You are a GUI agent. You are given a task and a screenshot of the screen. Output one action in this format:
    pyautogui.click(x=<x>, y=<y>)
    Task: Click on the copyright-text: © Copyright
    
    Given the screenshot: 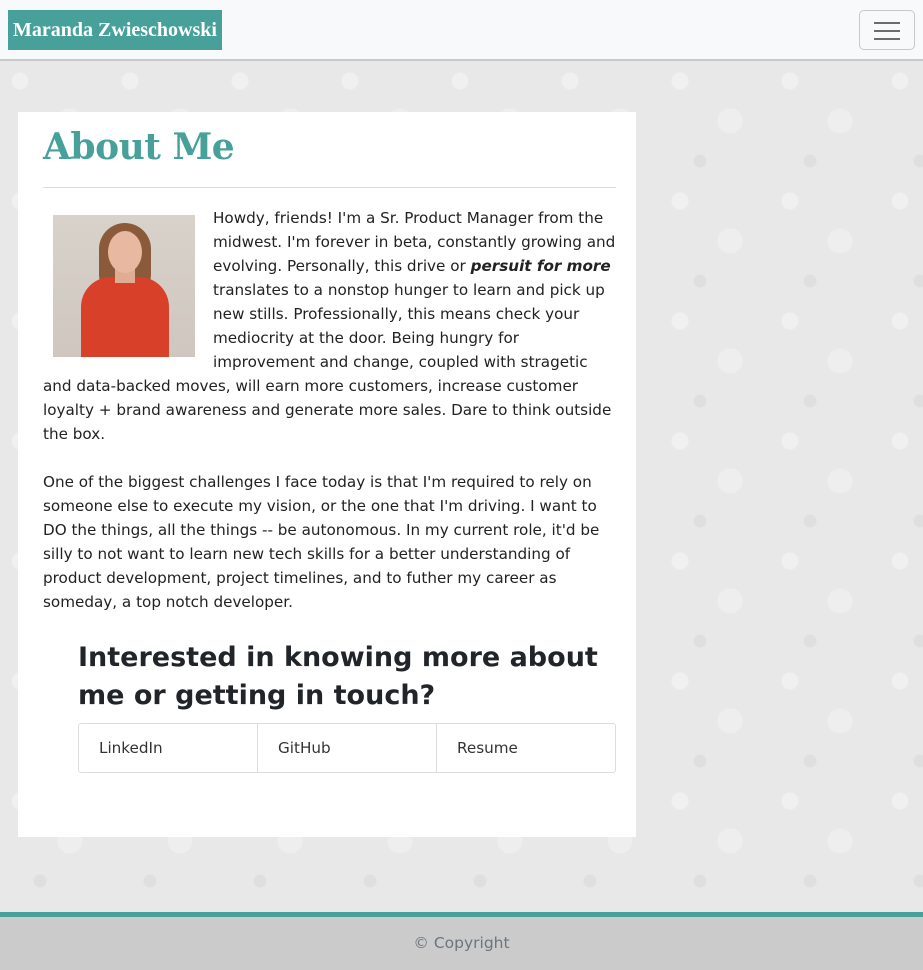 What is the action you would take?
    pyautogui.click(x=461, y=943)
    